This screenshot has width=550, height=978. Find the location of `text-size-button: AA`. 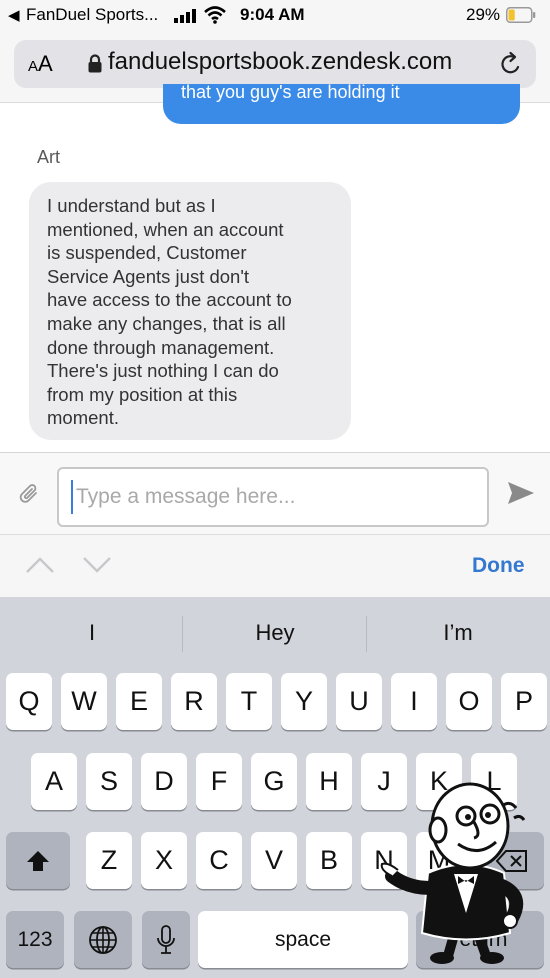

text-size-button: AA is located at coordinates (40, 64).